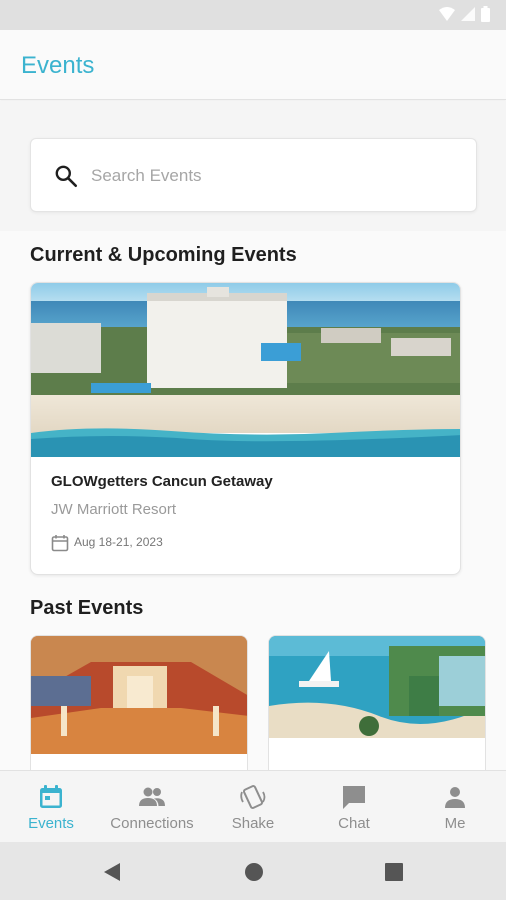 This screenshot has width=506, height=900. I want to click on recents-icon, so click(394, 872).